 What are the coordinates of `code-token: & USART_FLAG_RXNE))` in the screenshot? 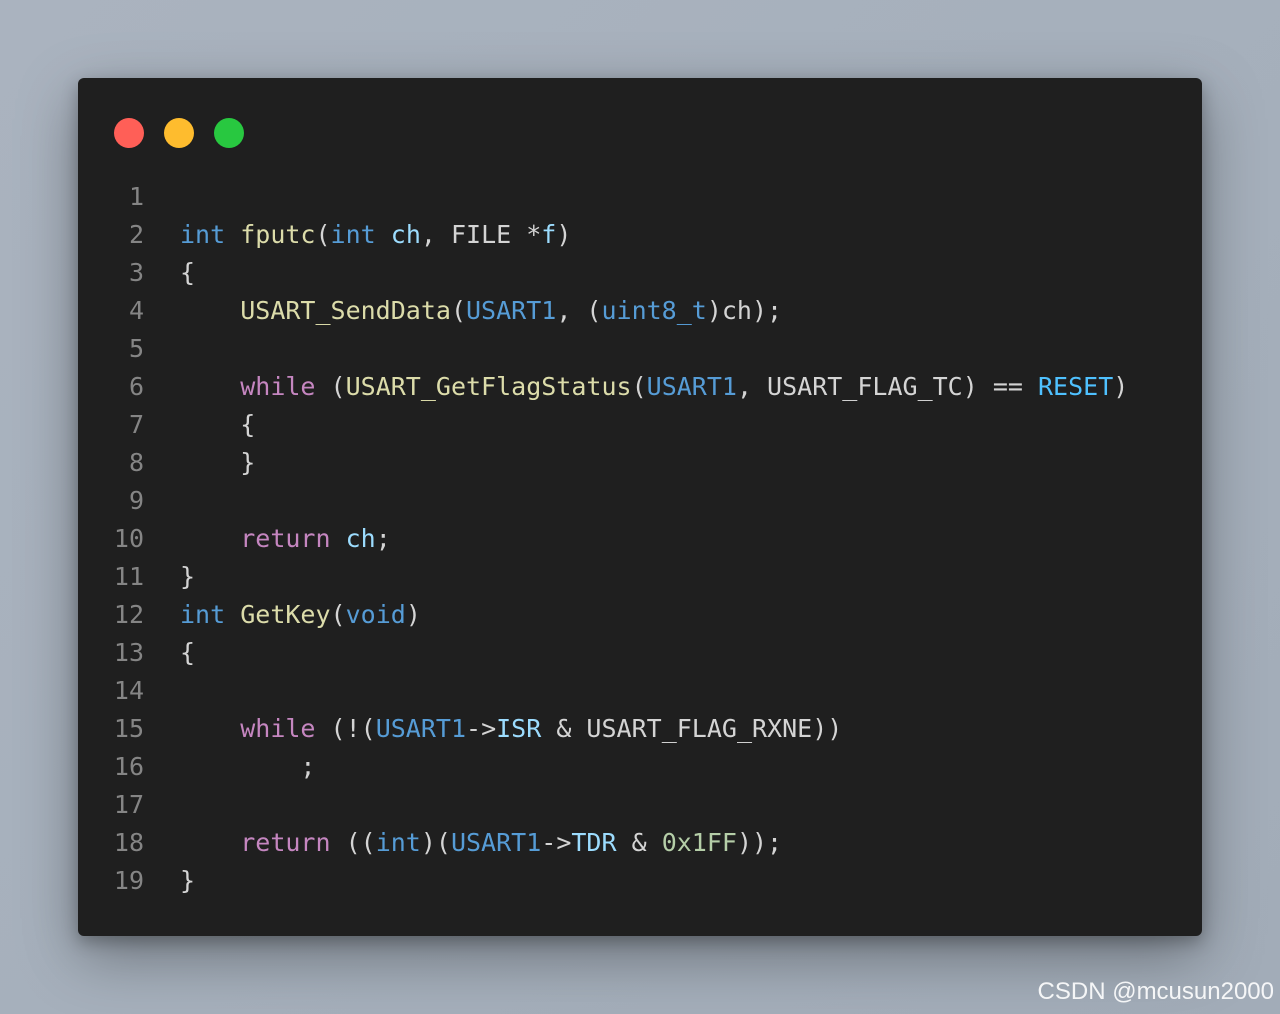 It's located at (692, 728).